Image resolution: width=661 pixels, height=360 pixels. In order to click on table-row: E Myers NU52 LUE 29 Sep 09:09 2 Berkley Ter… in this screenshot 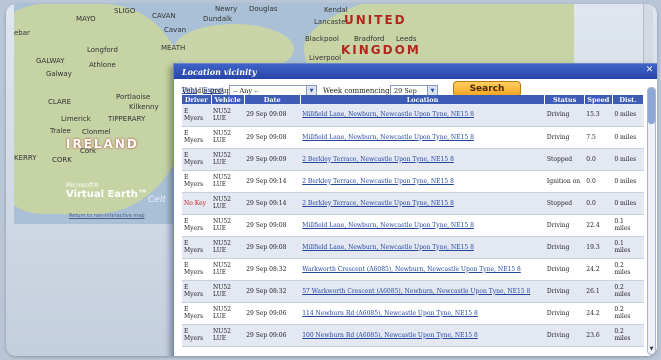, I will do `click(413, 159)`.